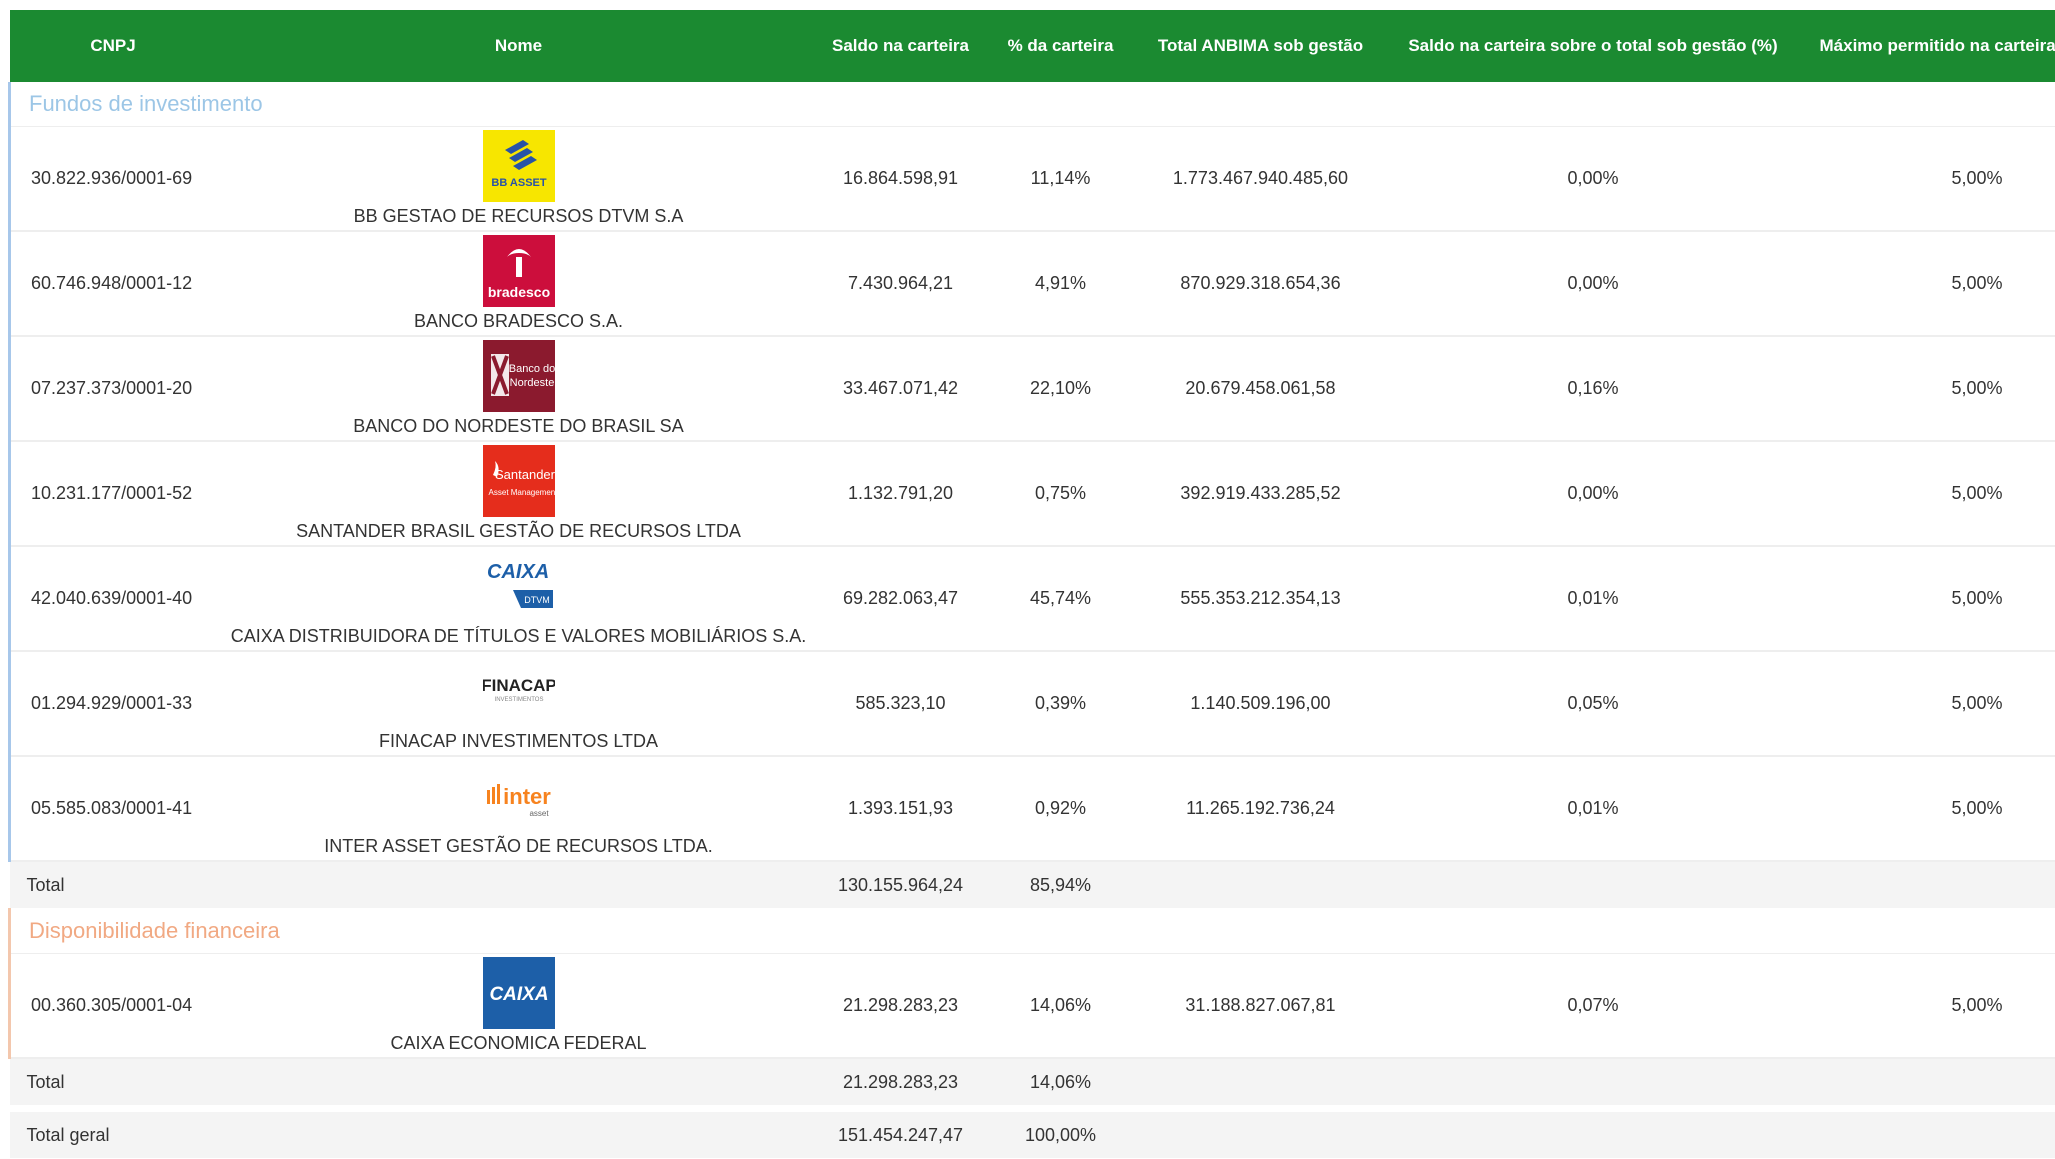  I want to click on total-anbima-cell: 555.353.212.354,13, so click(1261, 598).